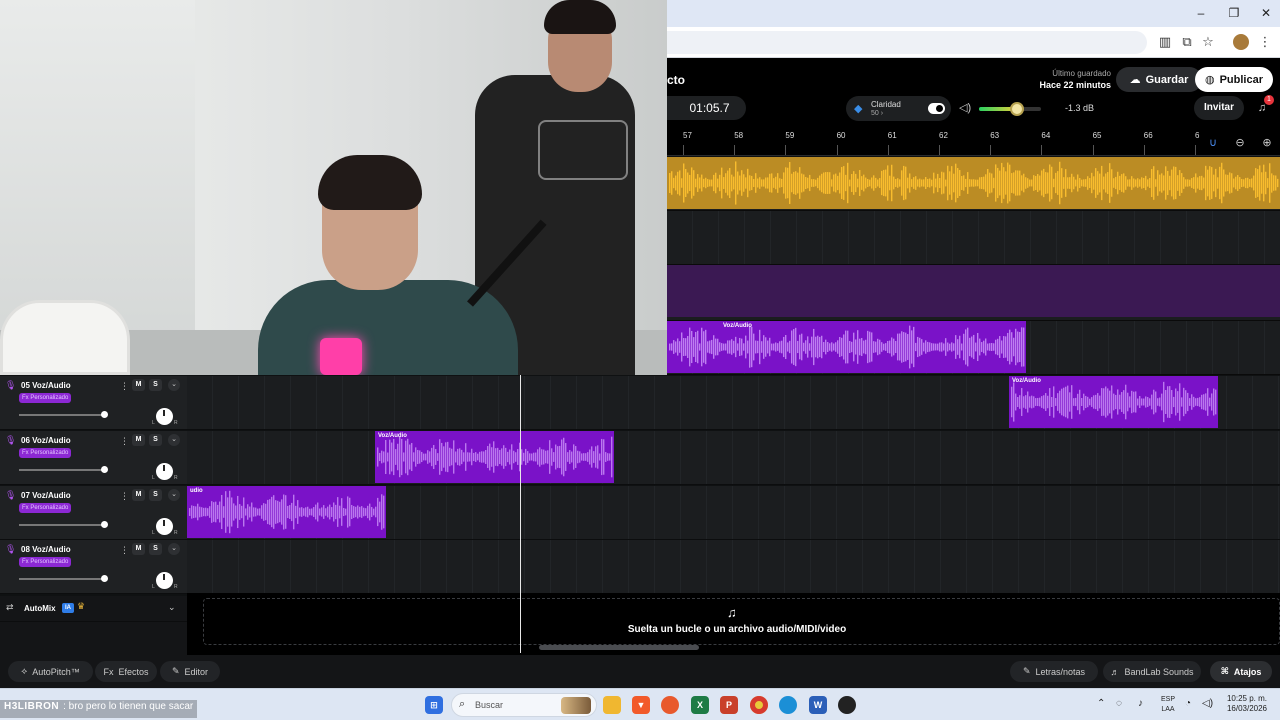 The width and height of the screenshot is (1280, 720). I want to click on close-icon: ✕, so click(1266, 13).